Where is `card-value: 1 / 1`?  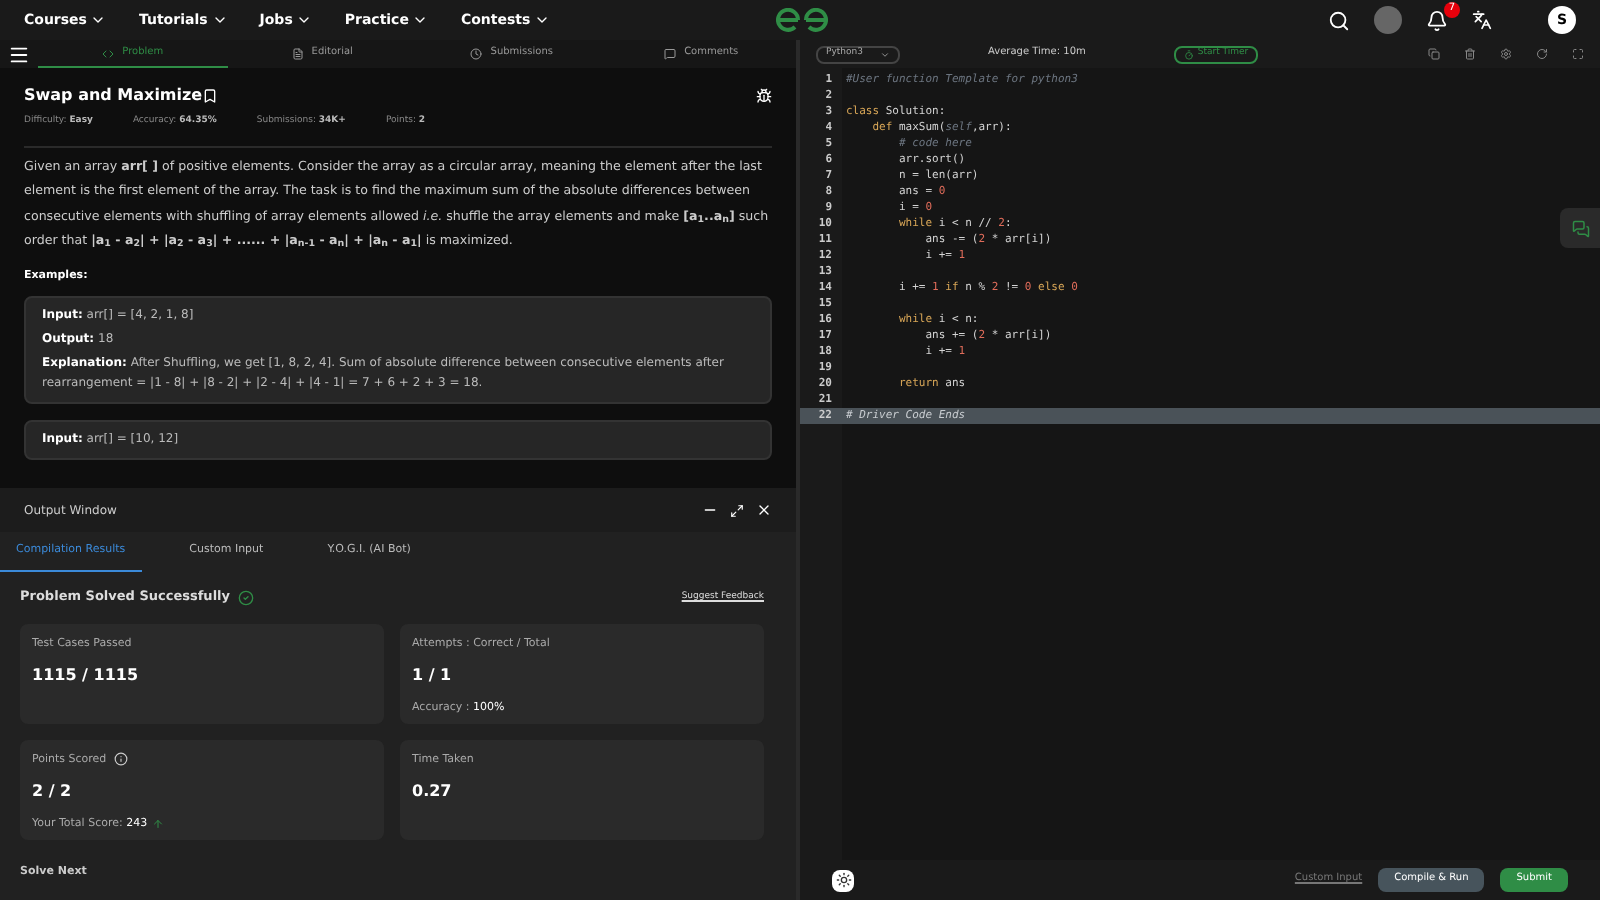
card-value: 1 / 1 is located at coordinates (433, 676).